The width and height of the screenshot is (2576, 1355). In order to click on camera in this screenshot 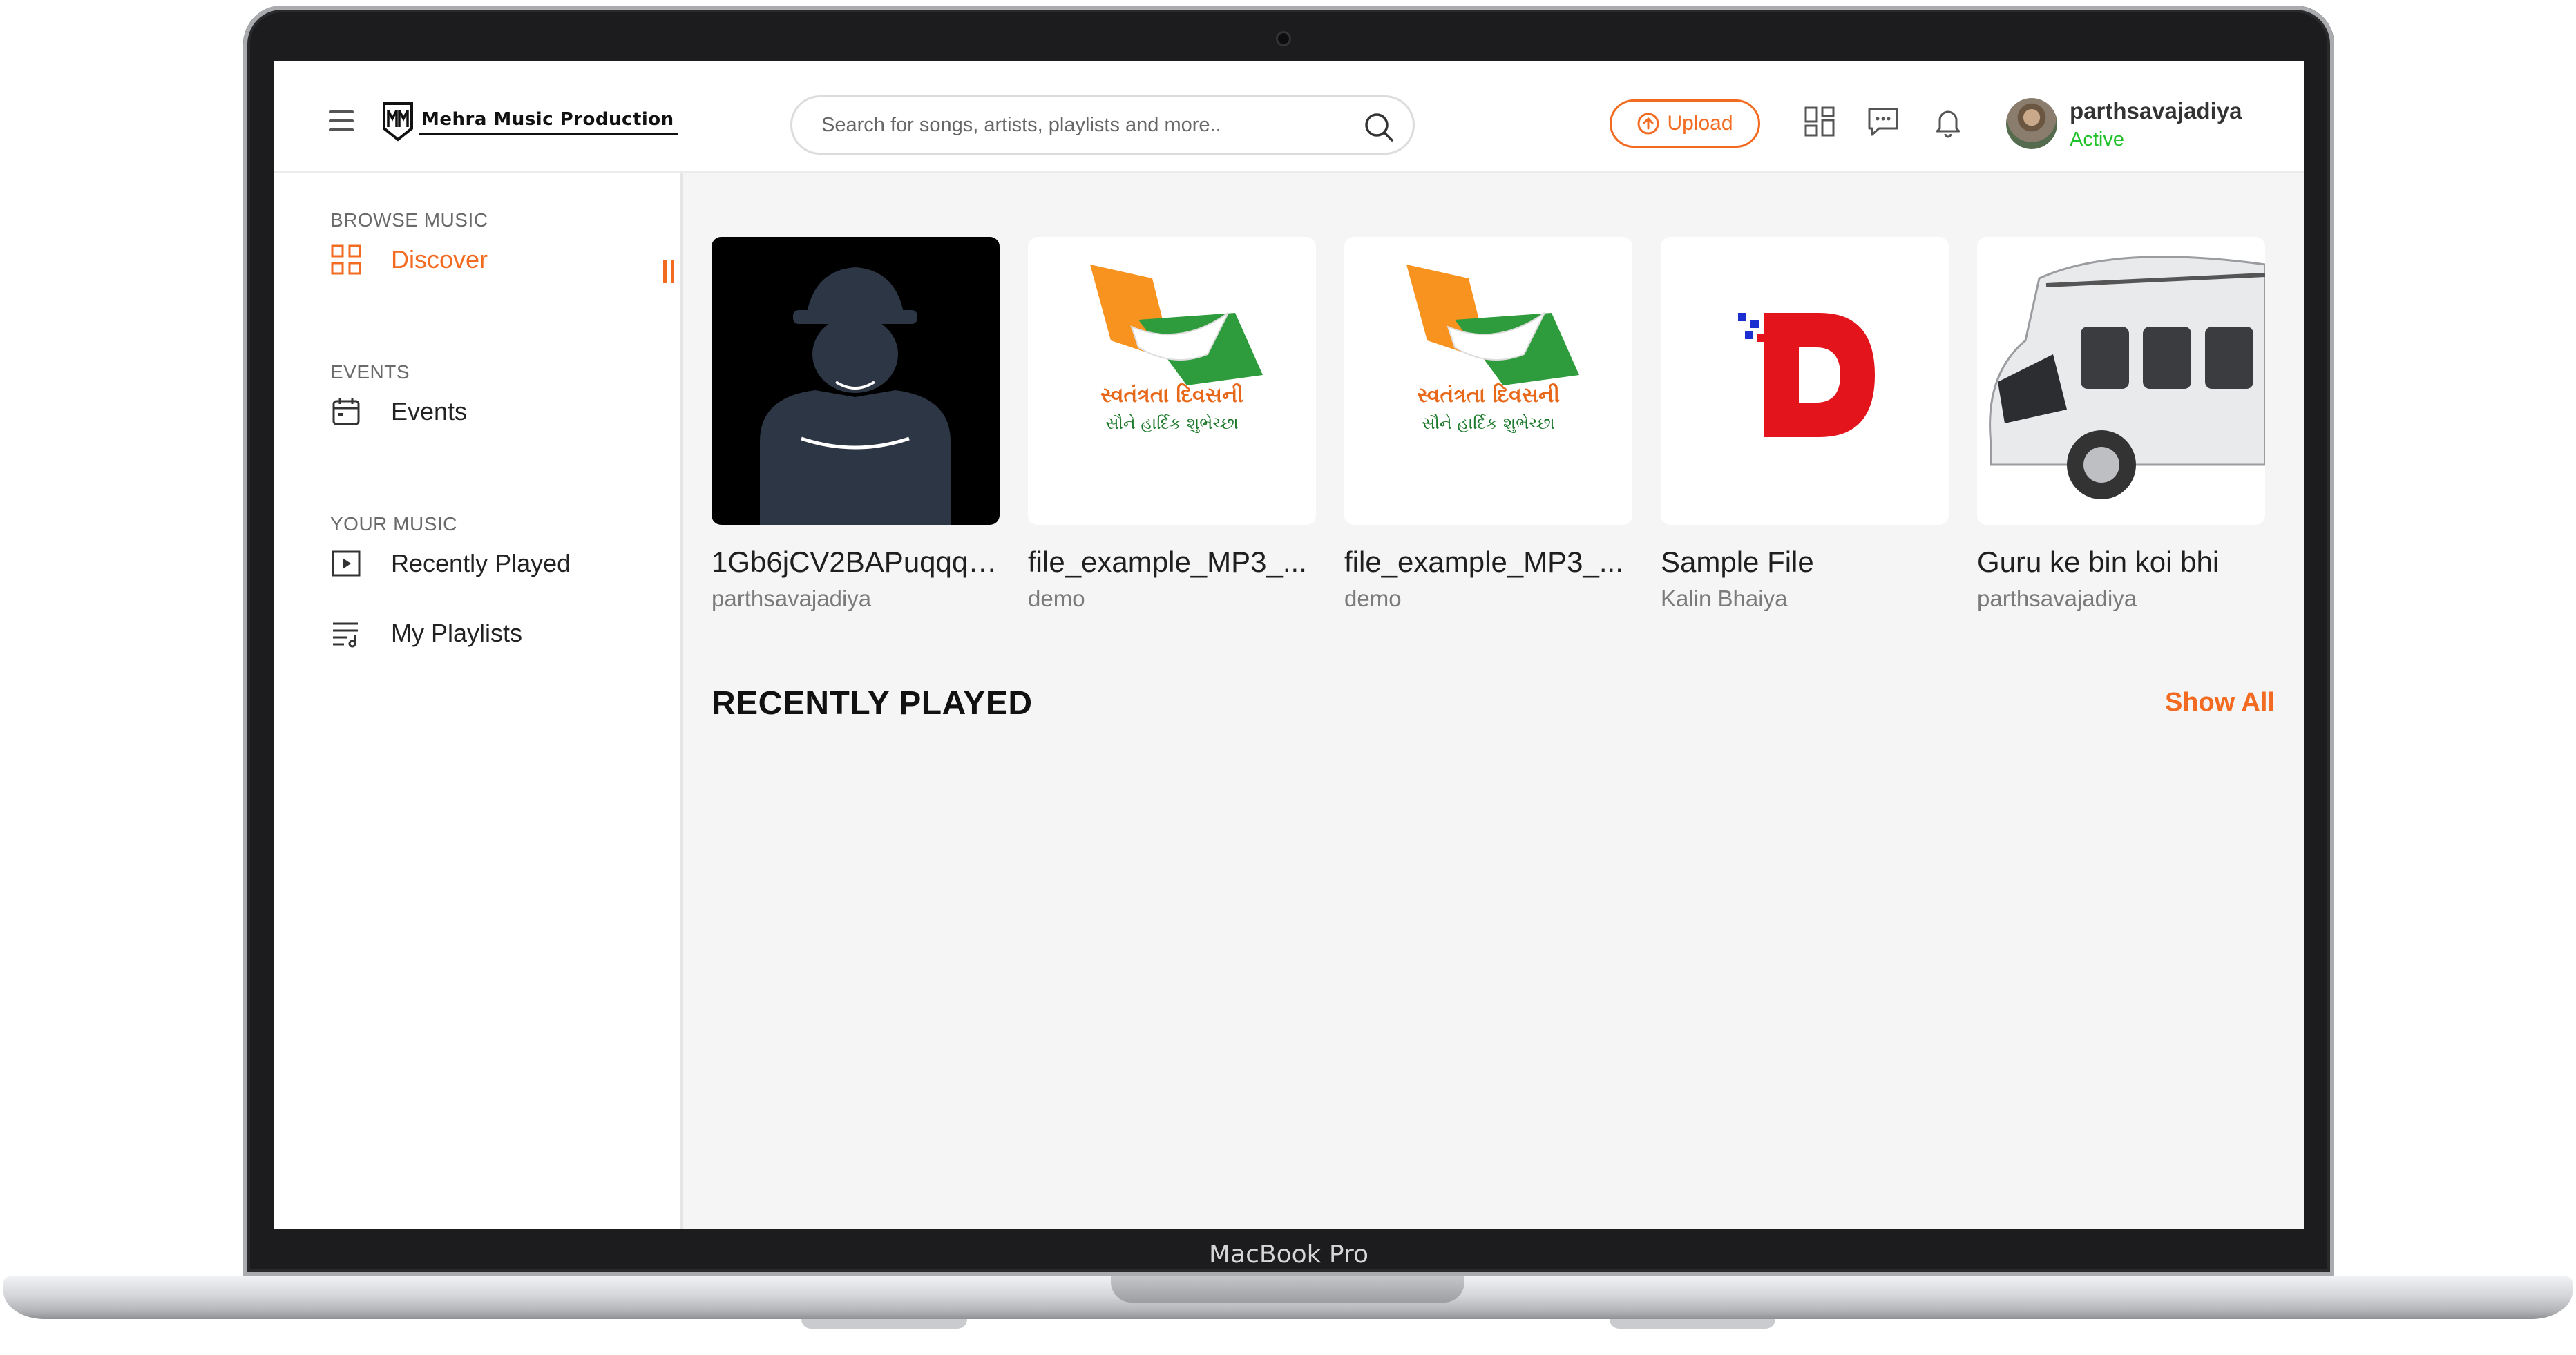, I will do `click(1283, 38)`.